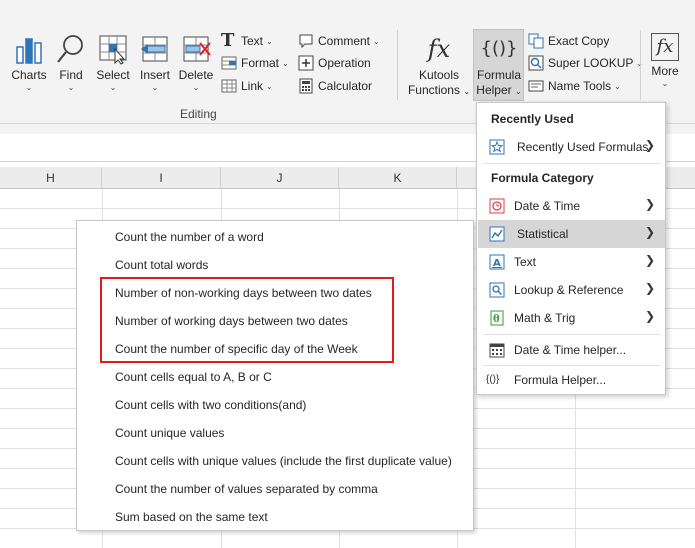 The width and height of the screenshot is (695, 548). Describe the element at coordinates (571, 334) in the screenshot. I see `menu-separator` at that location.